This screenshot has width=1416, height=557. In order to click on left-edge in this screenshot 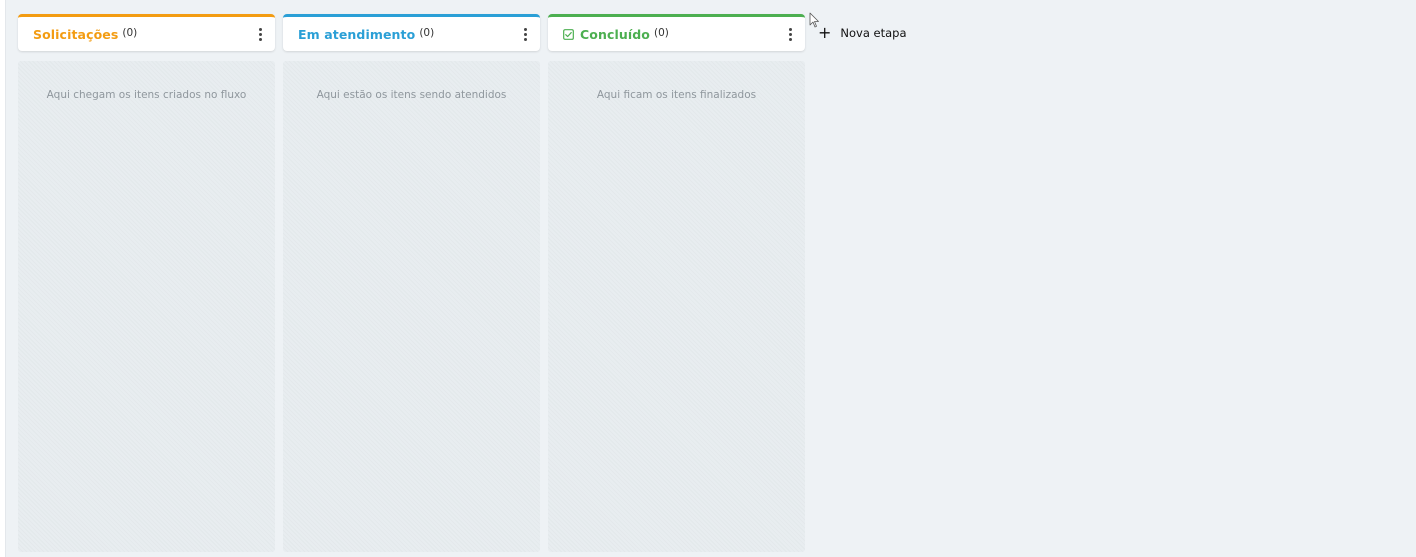, I will do `click(3, 278)`.